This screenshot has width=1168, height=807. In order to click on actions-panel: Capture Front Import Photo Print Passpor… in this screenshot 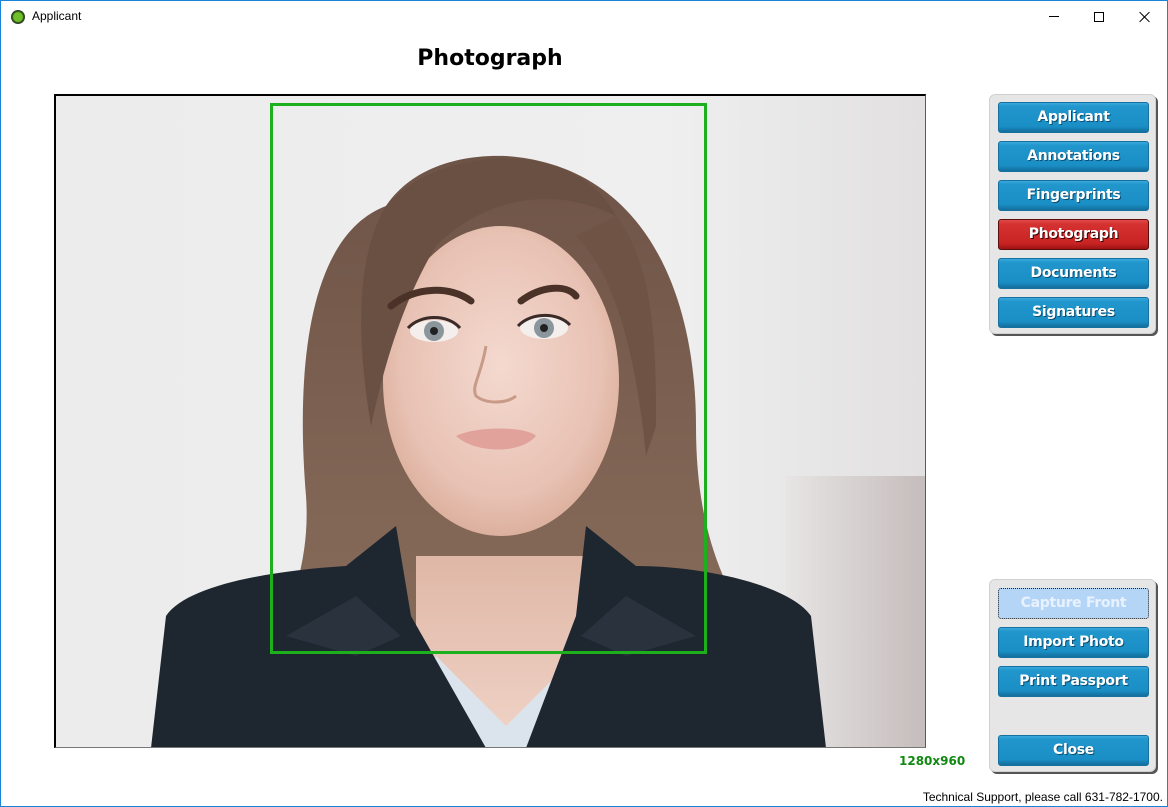, I will do `click(1072, 675)`.